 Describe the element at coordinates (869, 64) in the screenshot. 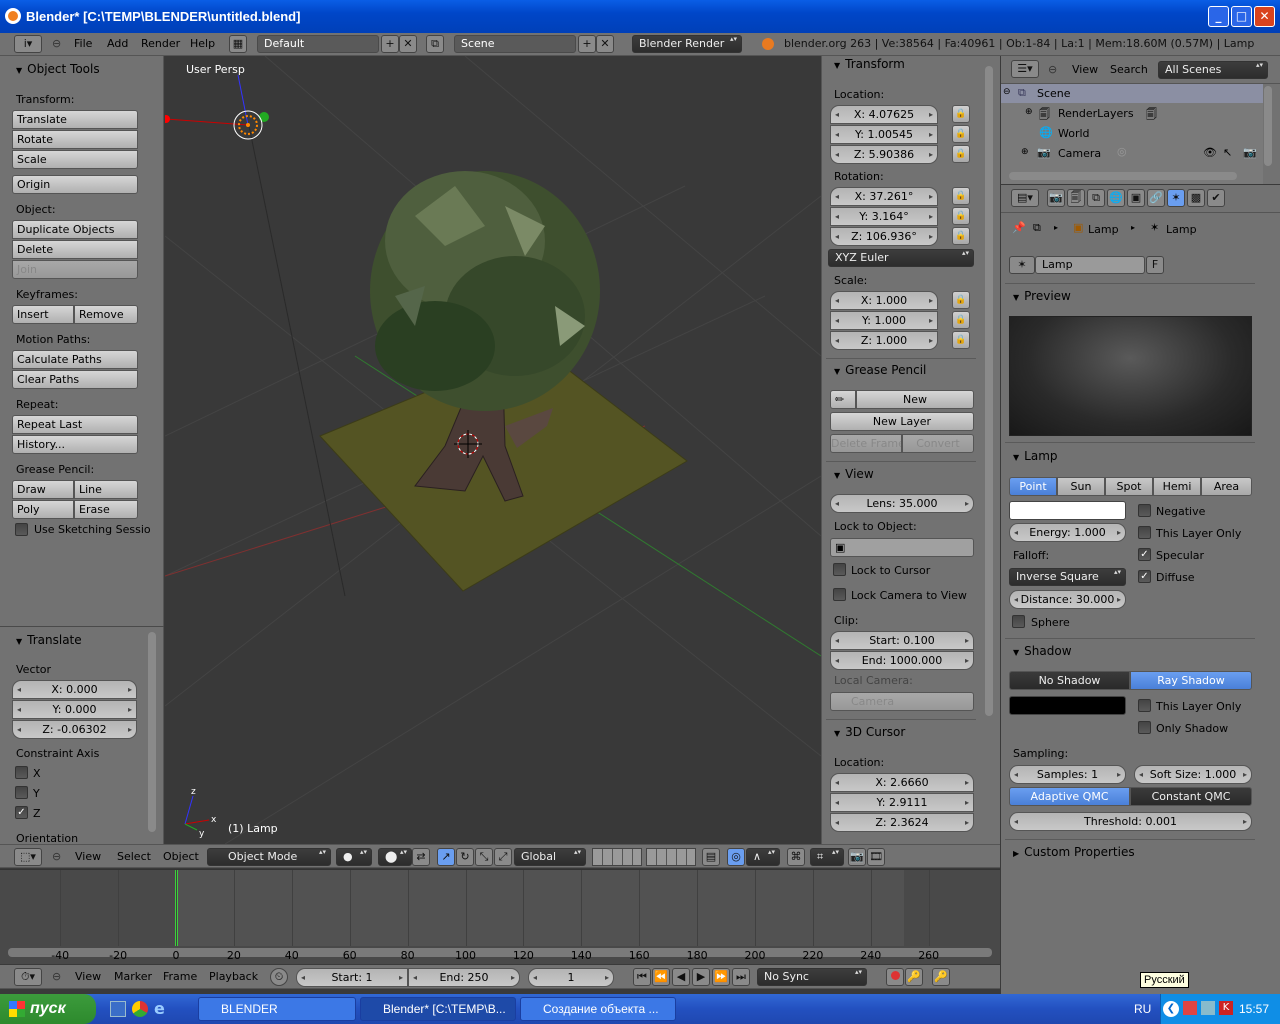

I see `transform-panel-header: Transform` at that location.